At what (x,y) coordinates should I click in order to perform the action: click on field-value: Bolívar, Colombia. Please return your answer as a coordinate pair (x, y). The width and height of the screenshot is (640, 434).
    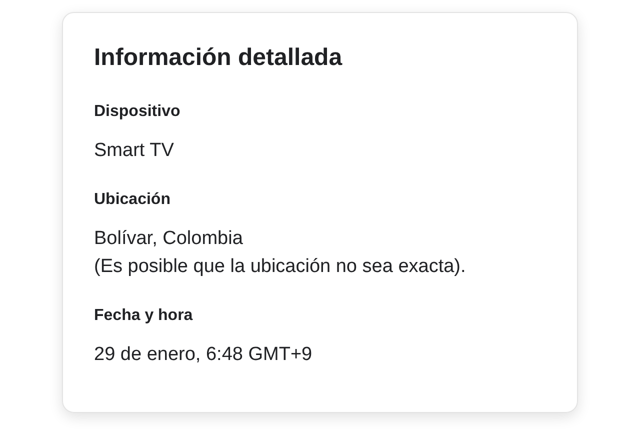
    Looking at the image, I should click on (169, 239).